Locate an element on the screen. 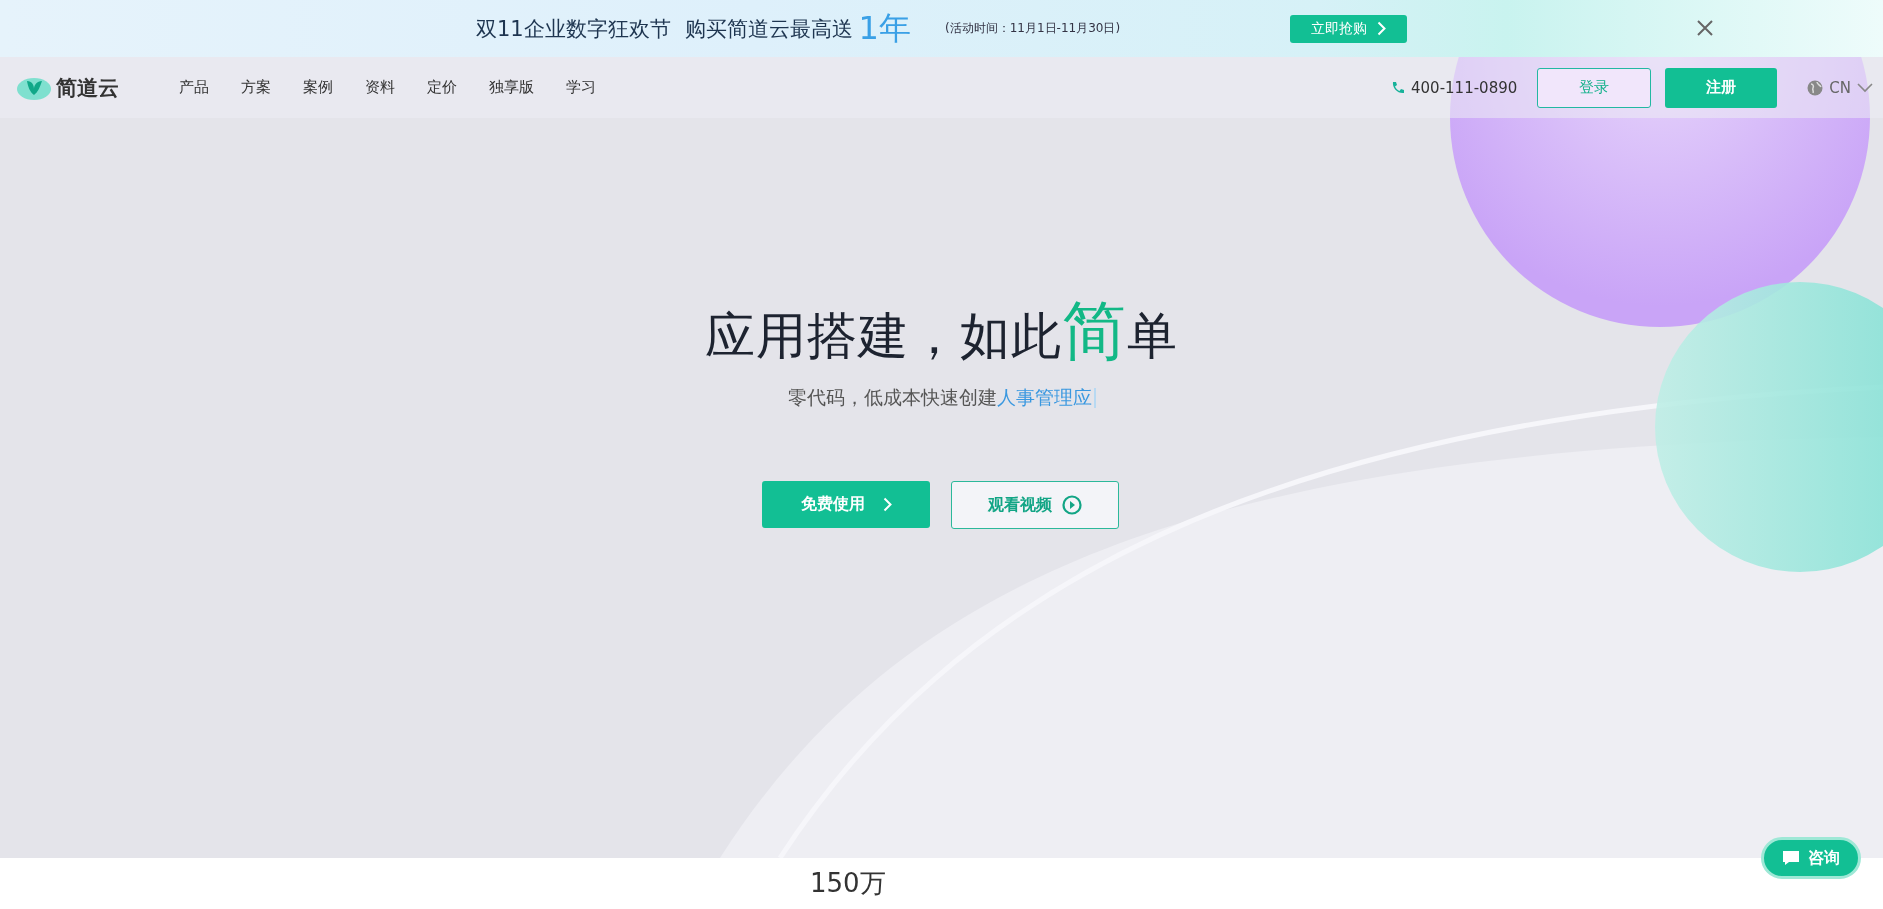 Image resolution: width=1883 pixels, height=909 pixels. chat-icon is located at coordinates (1791, 858).